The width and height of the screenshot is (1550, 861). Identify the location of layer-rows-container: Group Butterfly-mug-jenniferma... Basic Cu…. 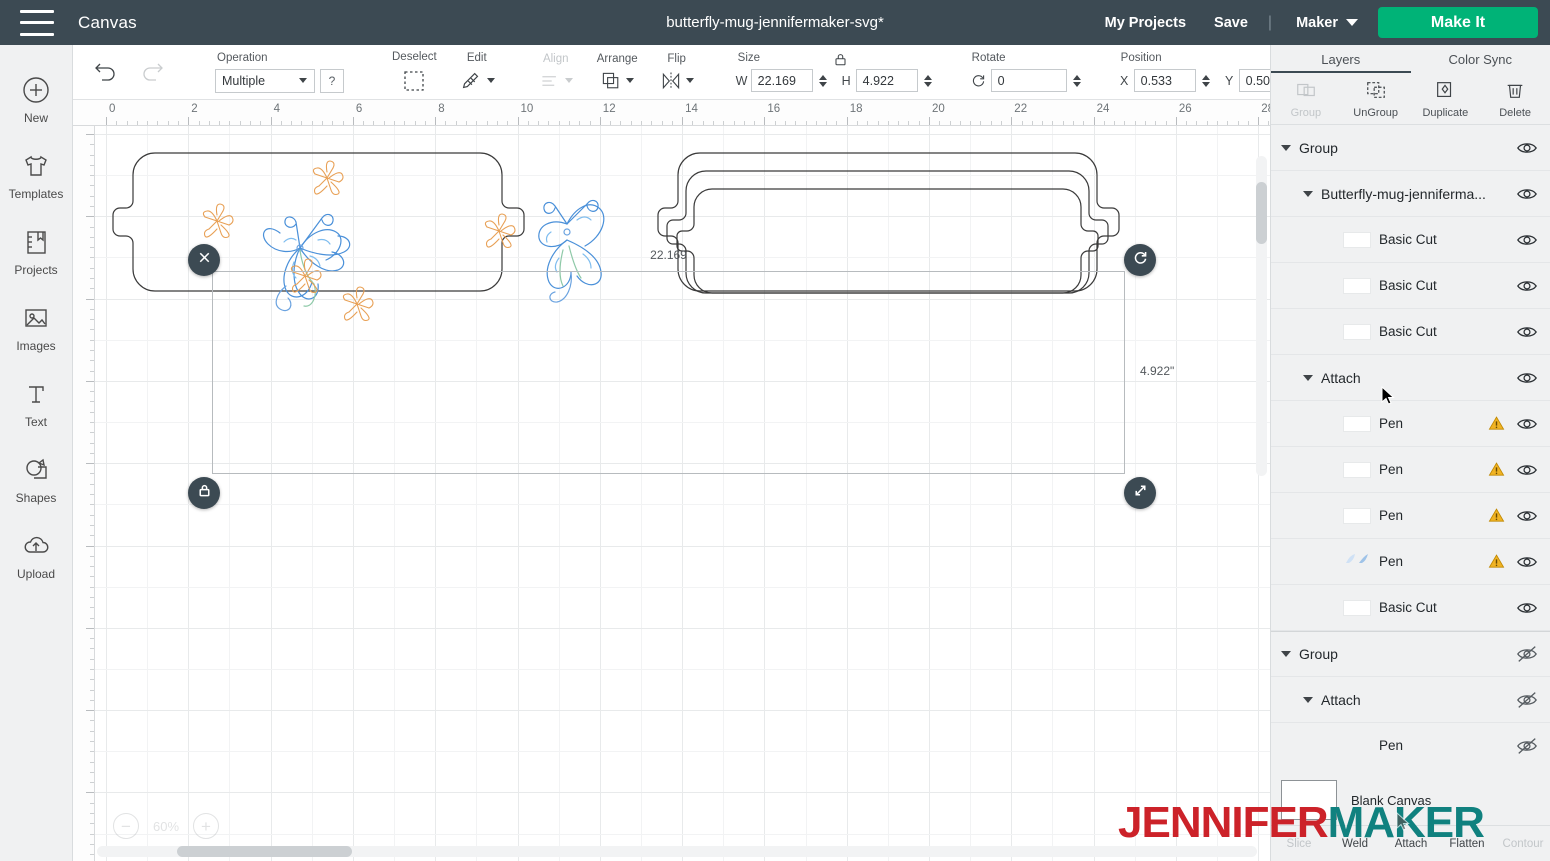
(1410, 440).